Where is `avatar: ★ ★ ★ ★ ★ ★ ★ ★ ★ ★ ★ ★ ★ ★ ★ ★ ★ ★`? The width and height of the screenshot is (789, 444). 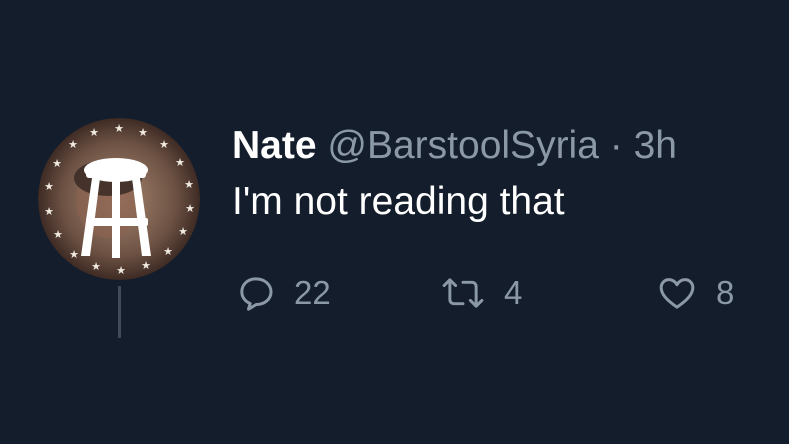 avatar: ★ ★ ★ ★ ★ ★ ★ ★ ★ ★ ★ ★ ★ ★ ★ ★ ★ ★ is located at coordinates (119, 199).